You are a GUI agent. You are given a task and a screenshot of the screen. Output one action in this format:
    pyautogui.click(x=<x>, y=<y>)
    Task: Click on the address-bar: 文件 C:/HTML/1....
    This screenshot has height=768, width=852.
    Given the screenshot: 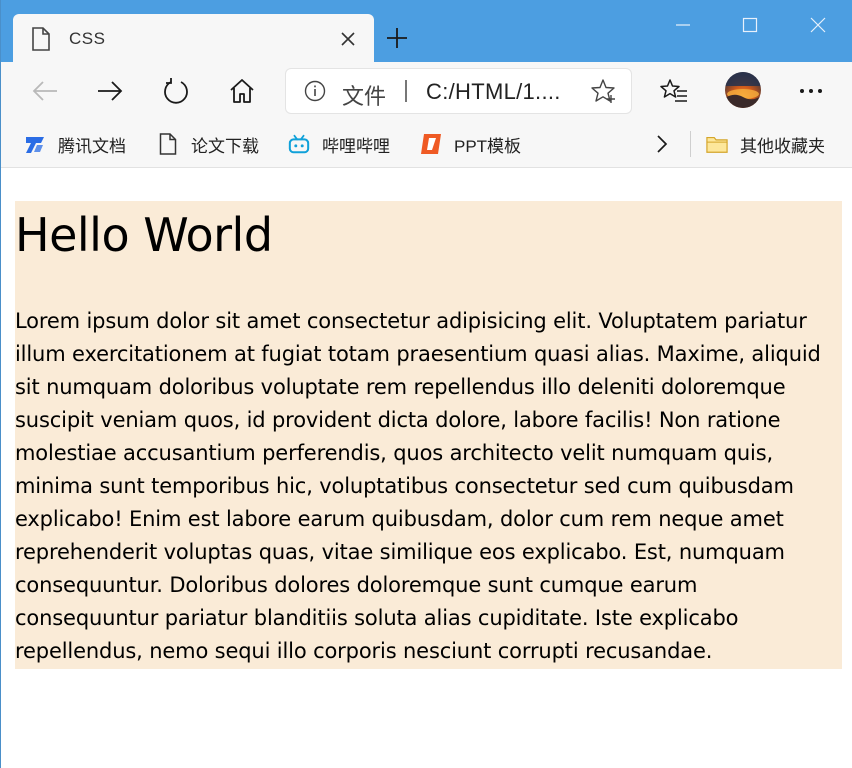 What is the action you would take?
    pyautogui.click(x=458, y=91)
    